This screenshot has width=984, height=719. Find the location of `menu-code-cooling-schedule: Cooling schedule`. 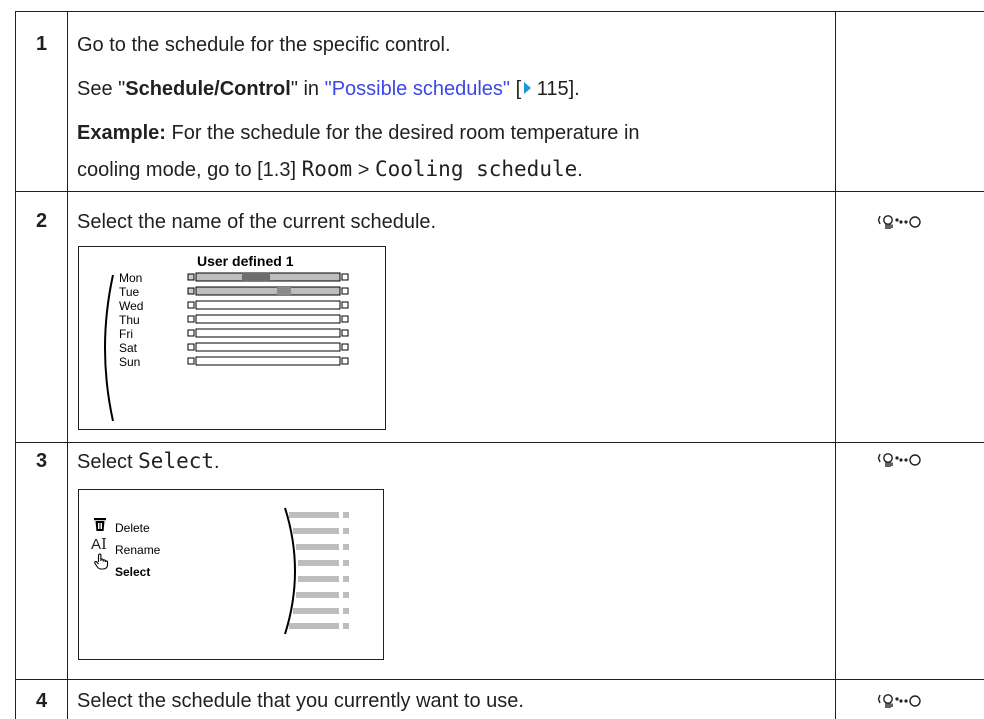

menu-code-cooling-schedule: Cooling schedule is located at coordinates (476, 169).